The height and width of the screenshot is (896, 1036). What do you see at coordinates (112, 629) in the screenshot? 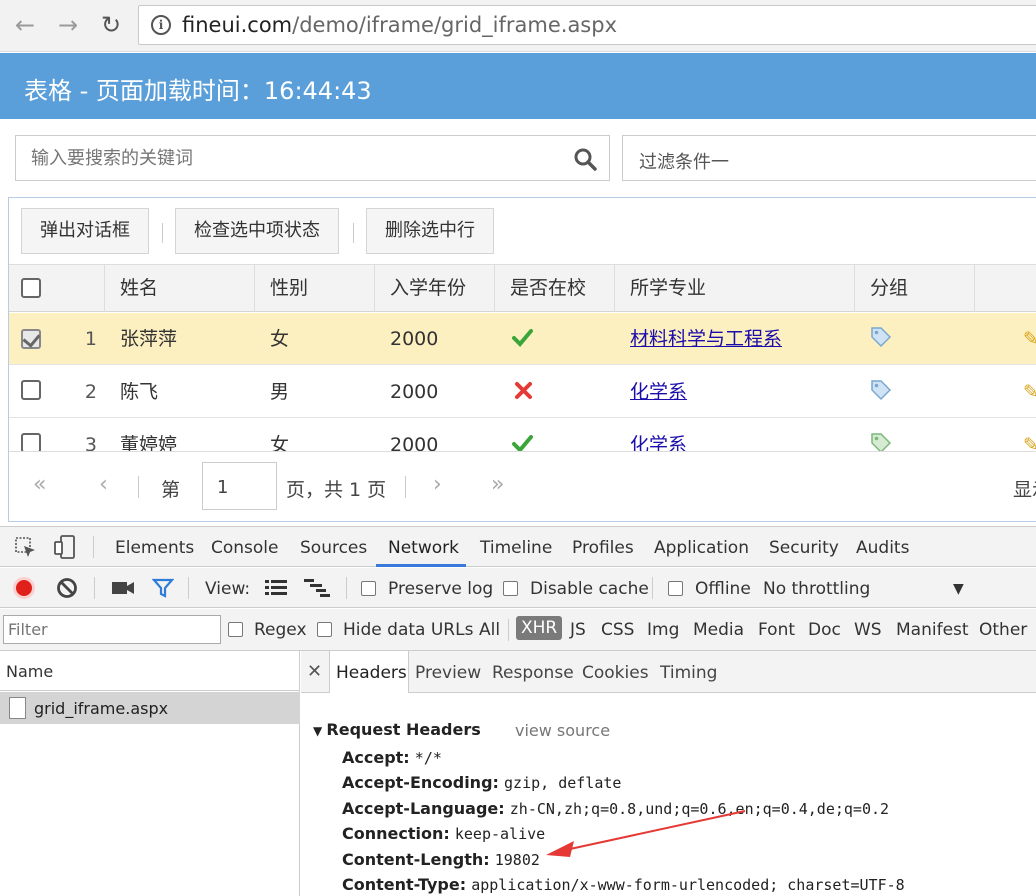
I see `filter-input` at bounding box center [112, 629].